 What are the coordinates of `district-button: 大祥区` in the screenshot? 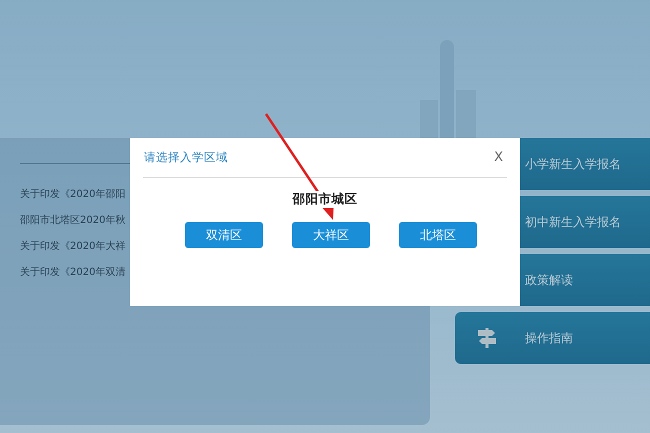 It's located at (331, 235).